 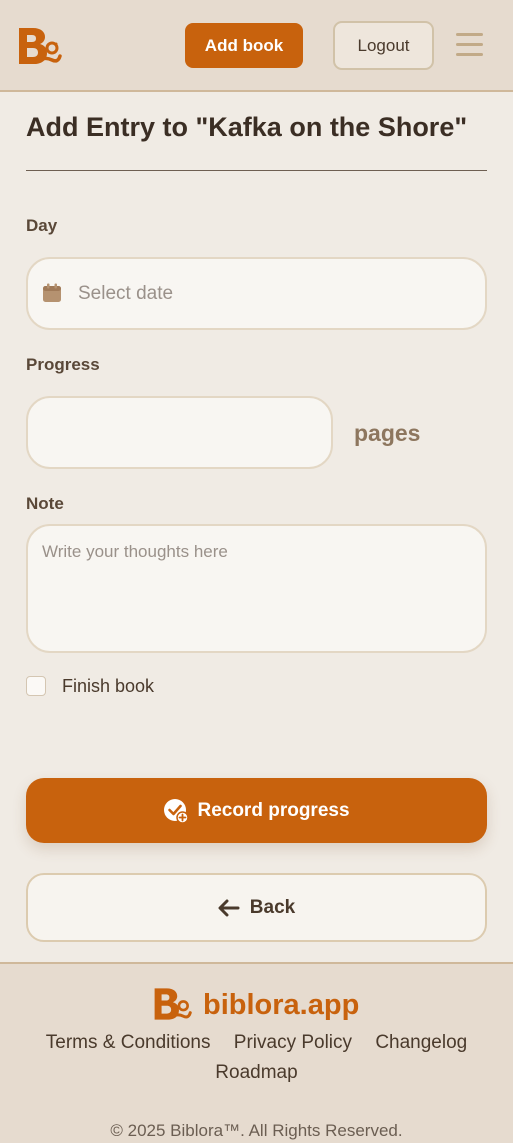 What do you see at coordinates (273, 810) in the screenshot?
I see `record-progress-label: Record progress` at bounding box center [273, 810].